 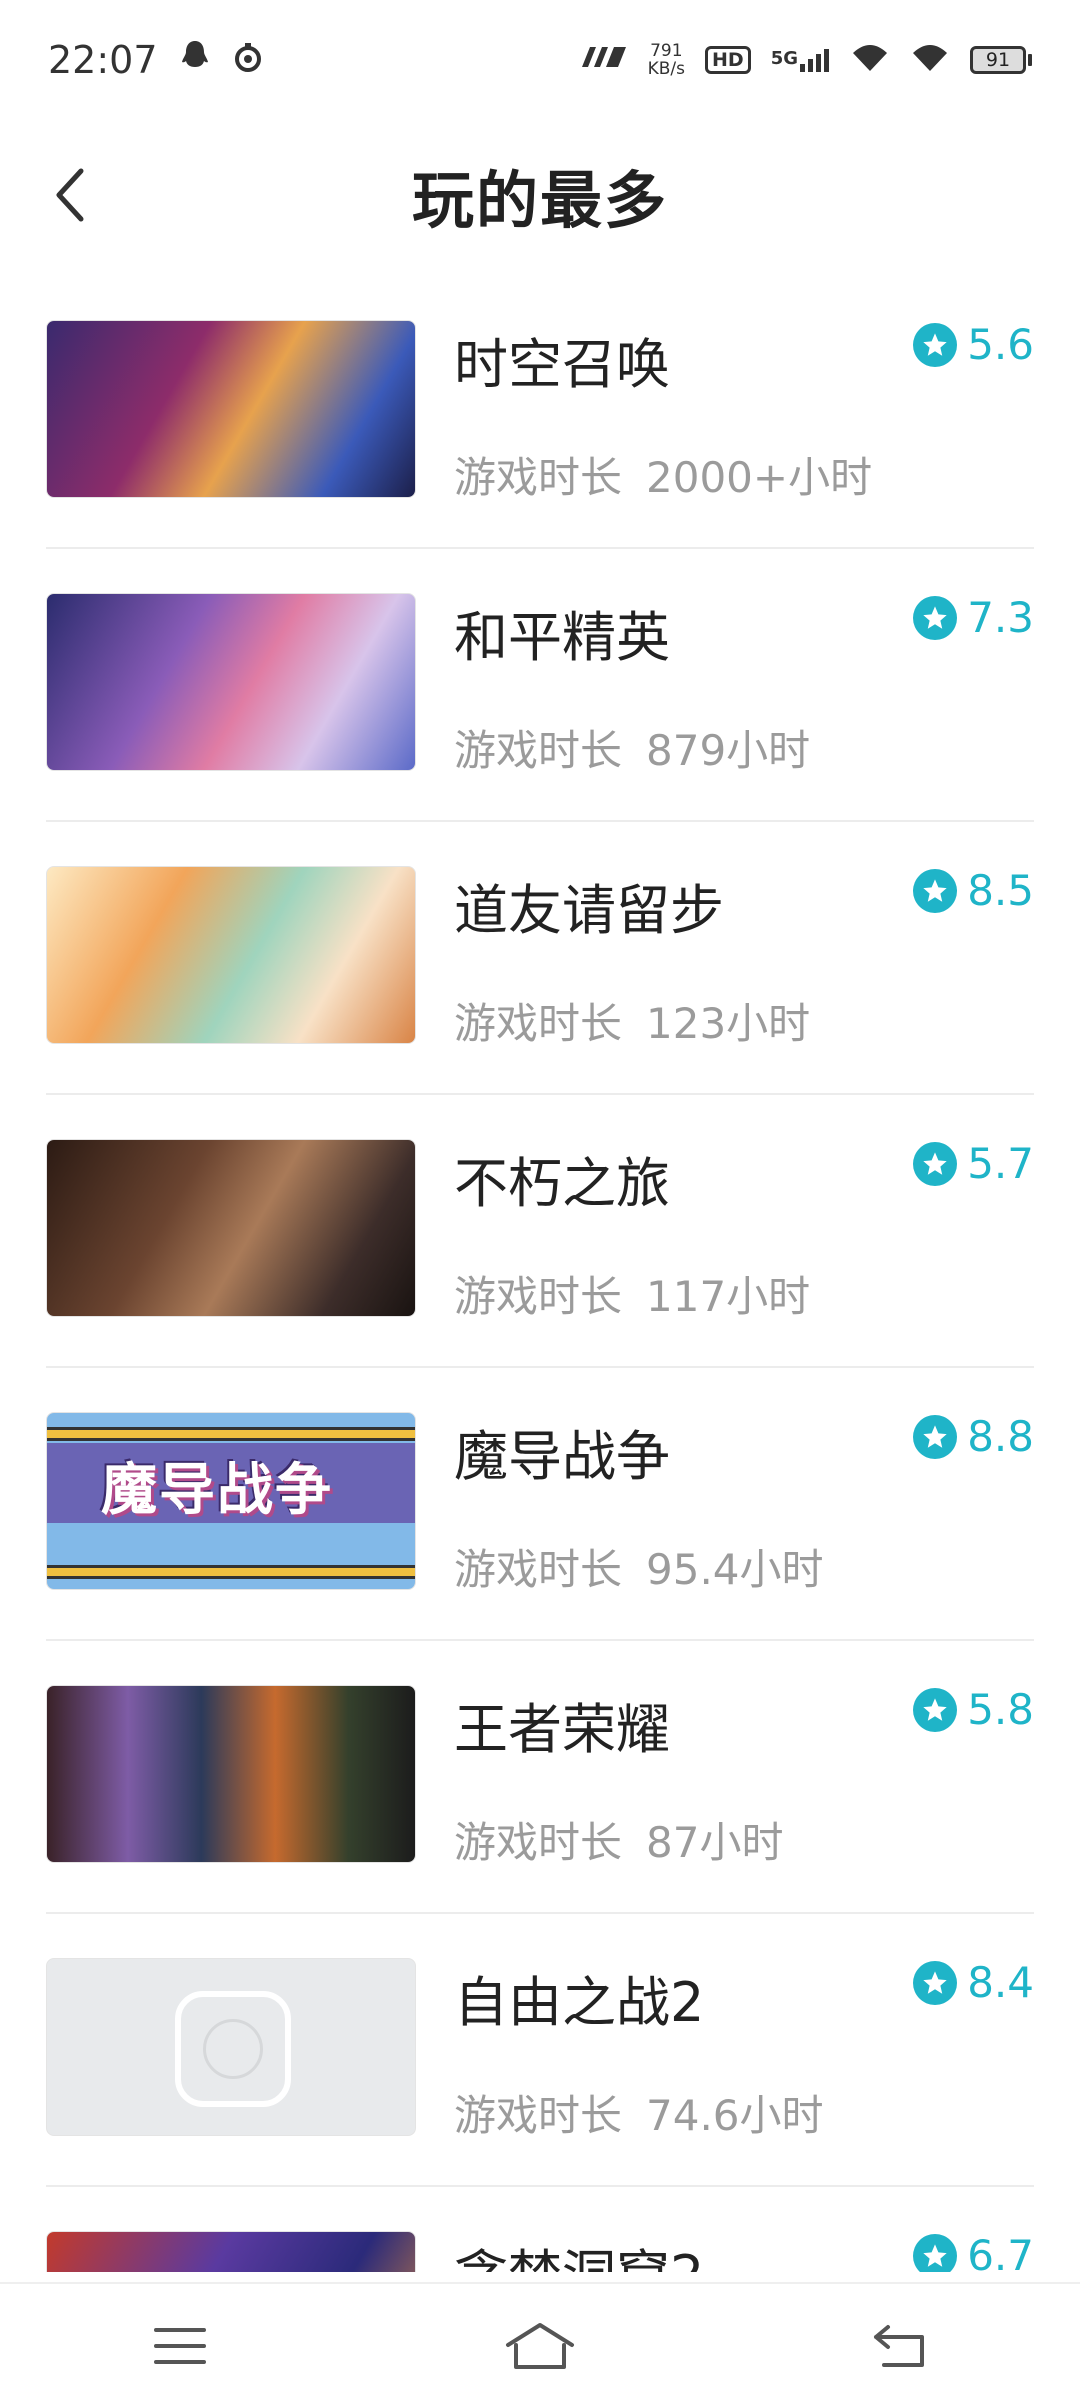 I want to click on battery-icon: 91, so click(x=1001, y=60).